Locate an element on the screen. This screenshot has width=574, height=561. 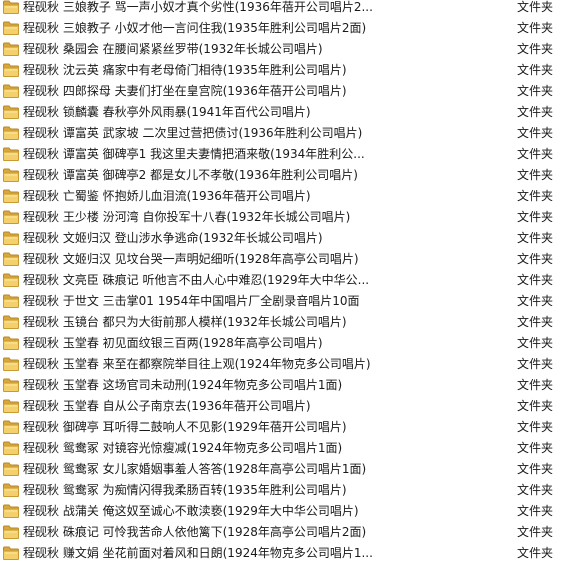
folder-row-10: 程砚秋 亡蜀鉴 怀抱娇儿血泪流(1936年蓓开公司唱片) 文件夹 is located at coordinates (287, 196).